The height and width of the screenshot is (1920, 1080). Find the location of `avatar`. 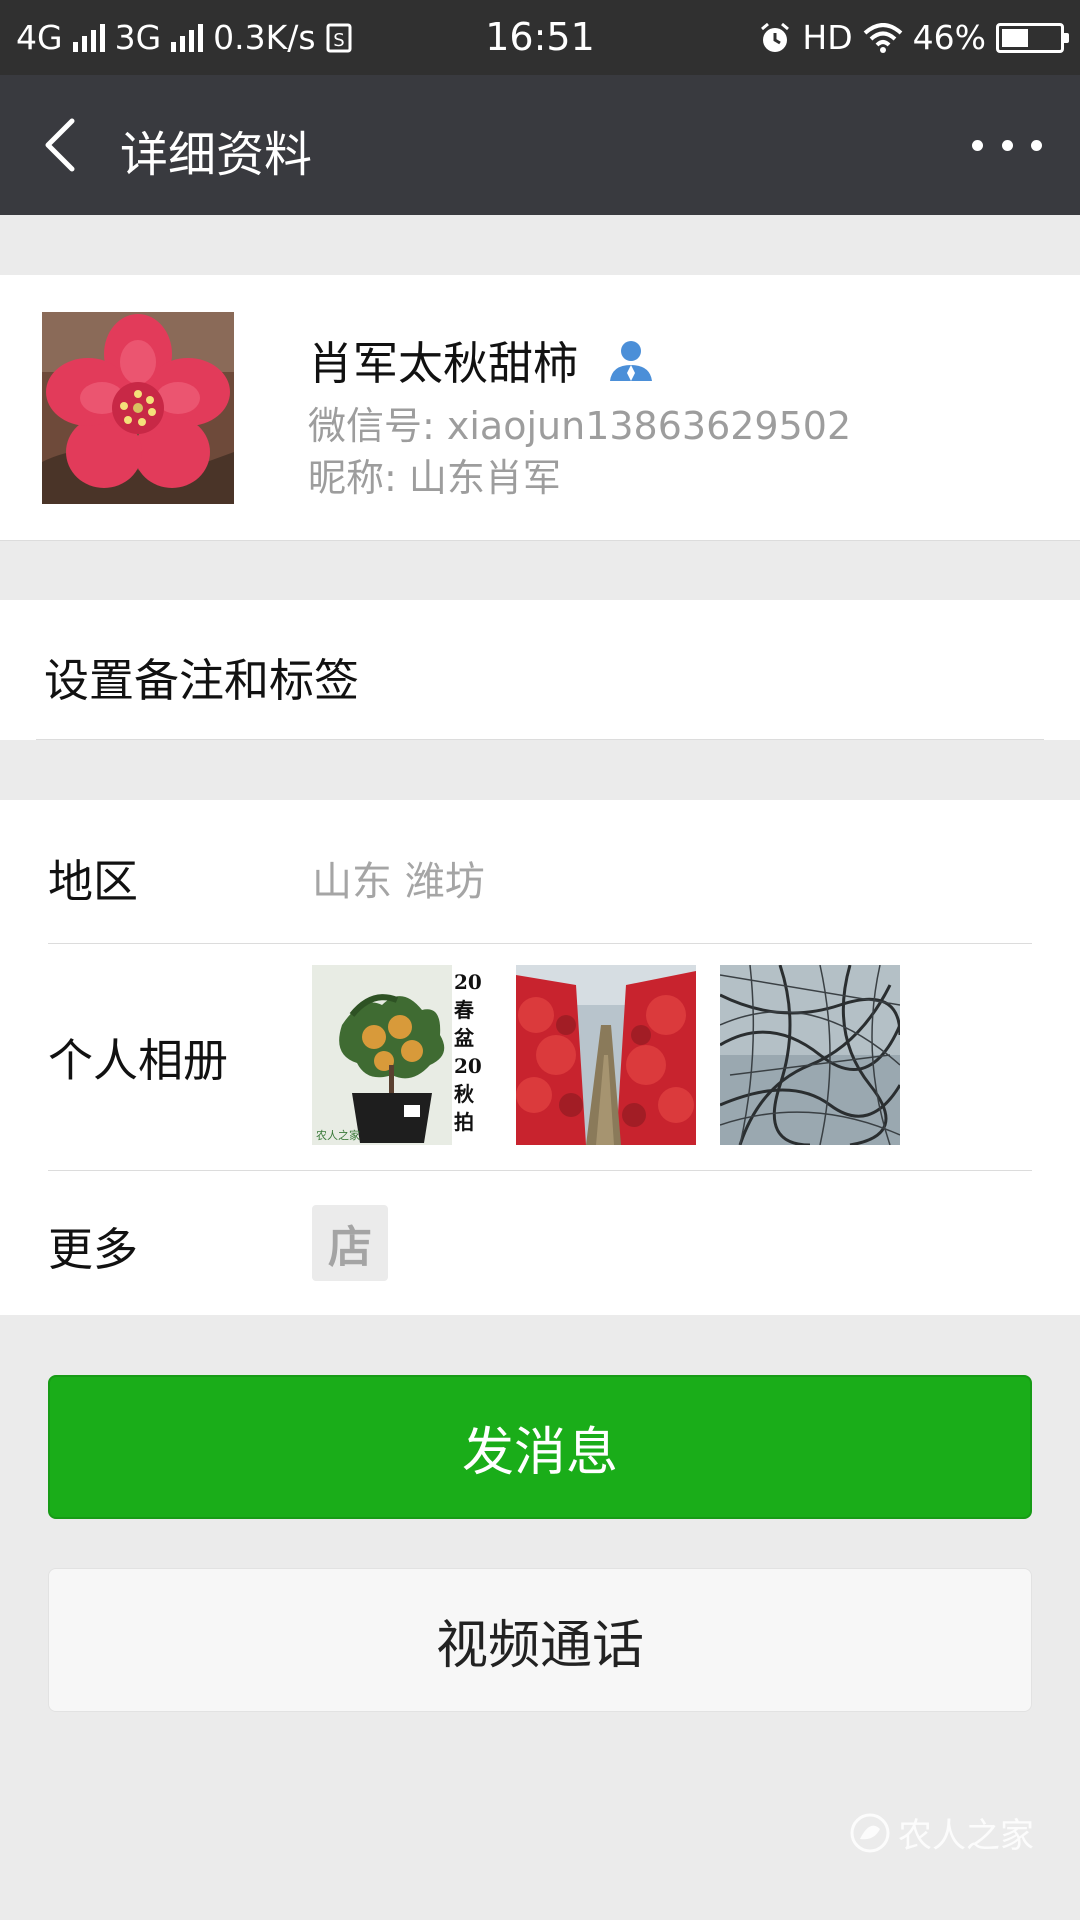

avatar is located at coordinates (138, 408).